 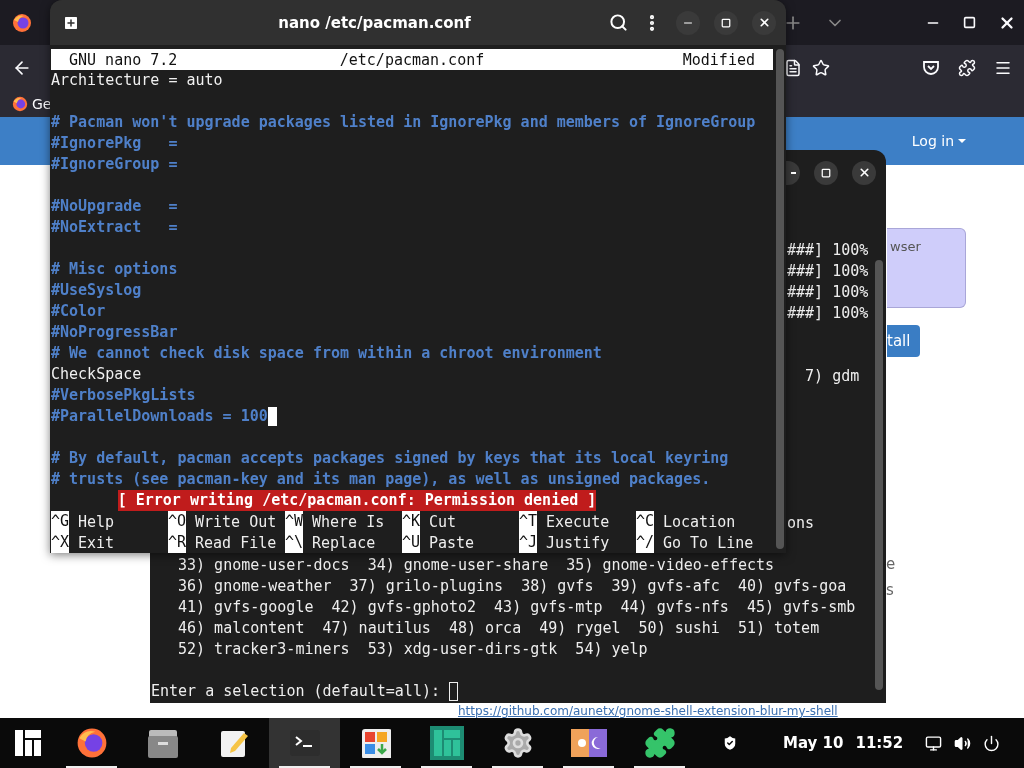 What do you see at coordinates (648, 711) in the screenshot?
I see `github-link: https://github.com/aunetx/gnome-shell-extension-blur-my-shell` at bounding box center [648, 711].